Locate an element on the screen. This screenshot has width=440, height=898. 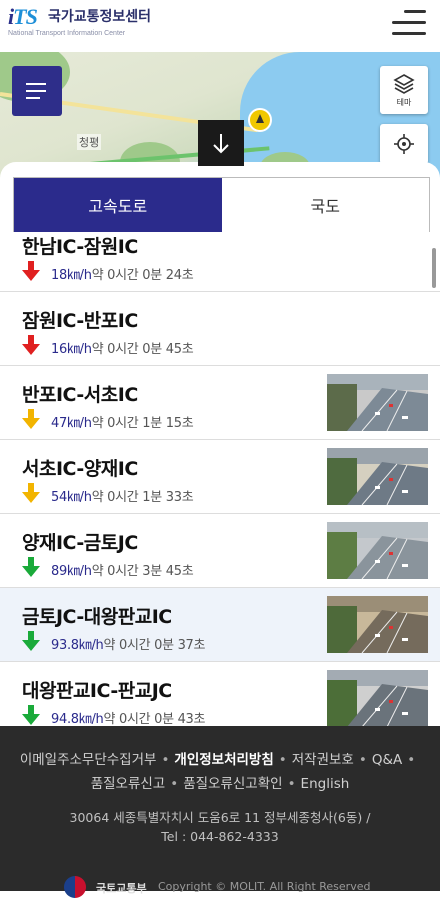
route-speed-eta: 93.8㎞/h약 0시간 0분 37초 is located at coordinates (128, 643).